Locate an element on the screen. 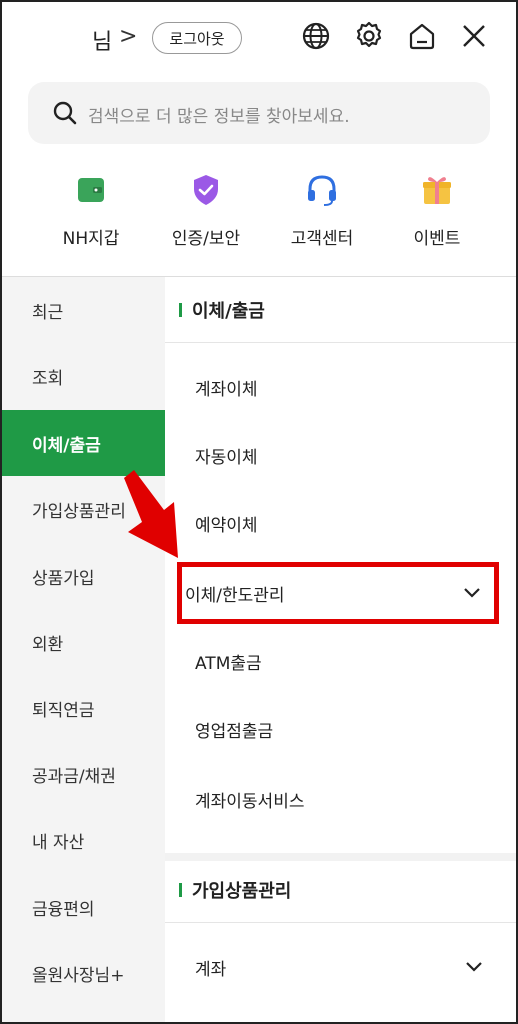  quick-menu-label: 고객센터 is located at coordinates (322, 239).